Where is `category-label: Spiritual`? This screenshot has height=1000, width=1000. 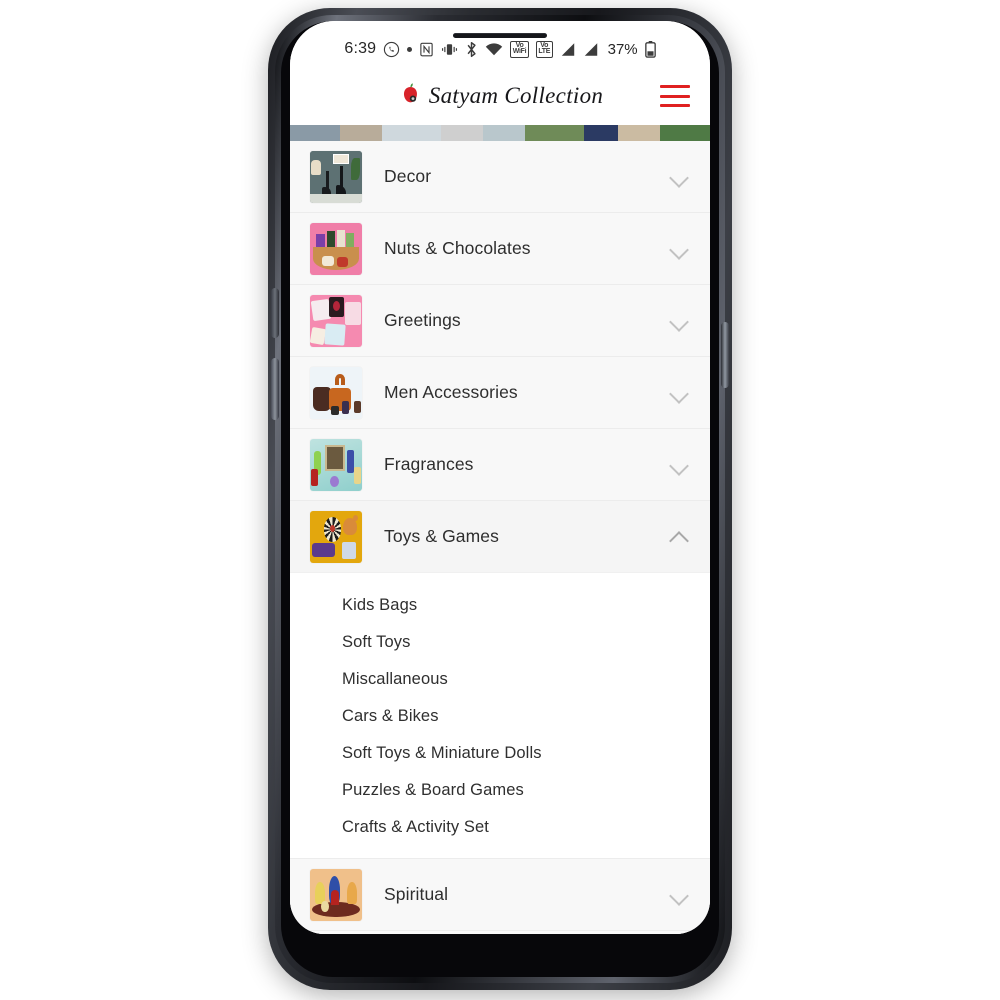 category-label: Spiritual is located at coordinates (416, 894).